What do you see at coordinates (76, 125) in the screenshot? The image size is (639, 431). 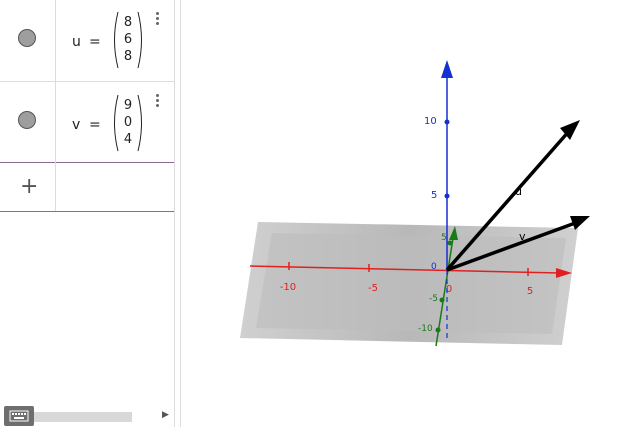 I see `vector-name-v: v` at bounding box center [76, 125].